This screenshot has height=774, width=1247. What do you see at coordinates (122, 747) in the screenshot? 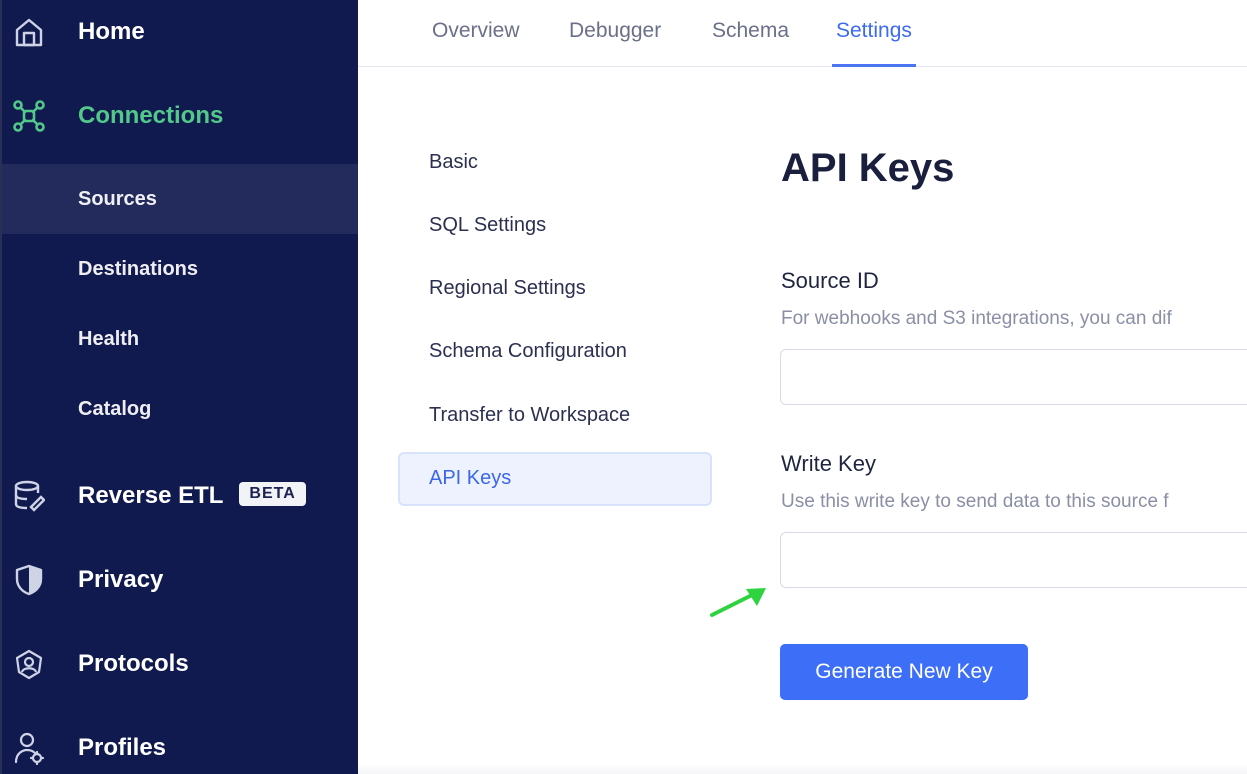
I see `sidebar-item-label: Profiles` at bounding box center [122, 747].